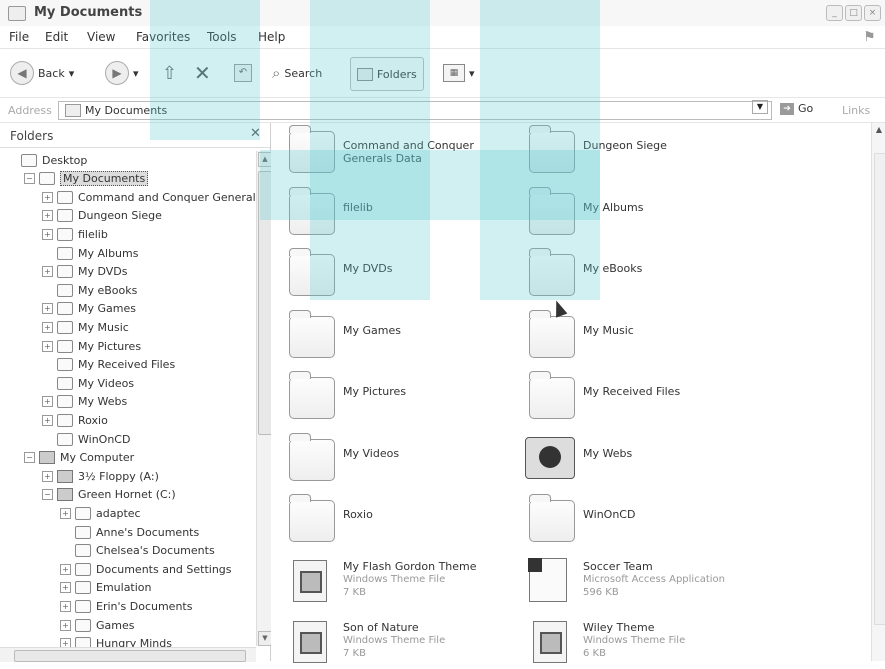 The image size is (885, 669). Describe the element at coordinates (100, 476) in the screenshot. I see `tree-item: +3½ Floppy (A:)` at that location.